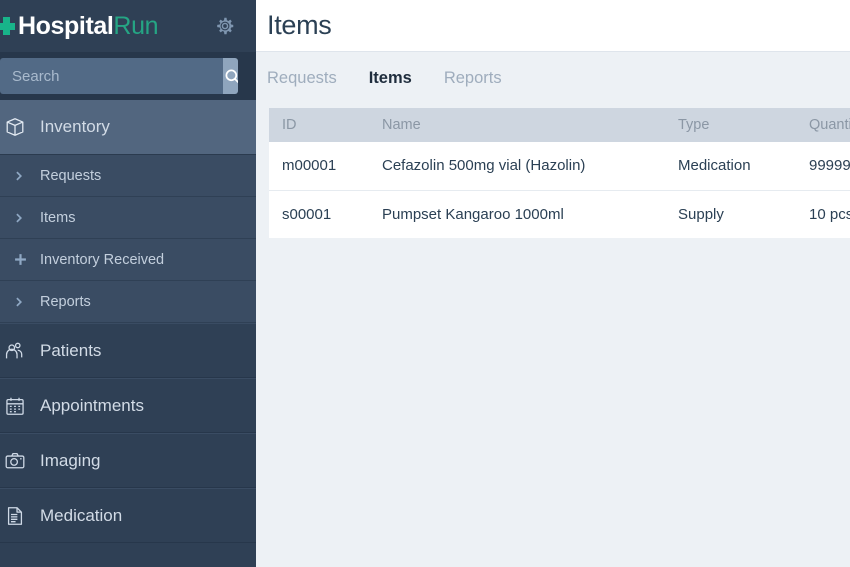 This screenshot has height=567, width=850. What do you see at coordinates (730, 166) in the screenshot?
I see `cell-type: Medication` at bounding box center [730, 166].